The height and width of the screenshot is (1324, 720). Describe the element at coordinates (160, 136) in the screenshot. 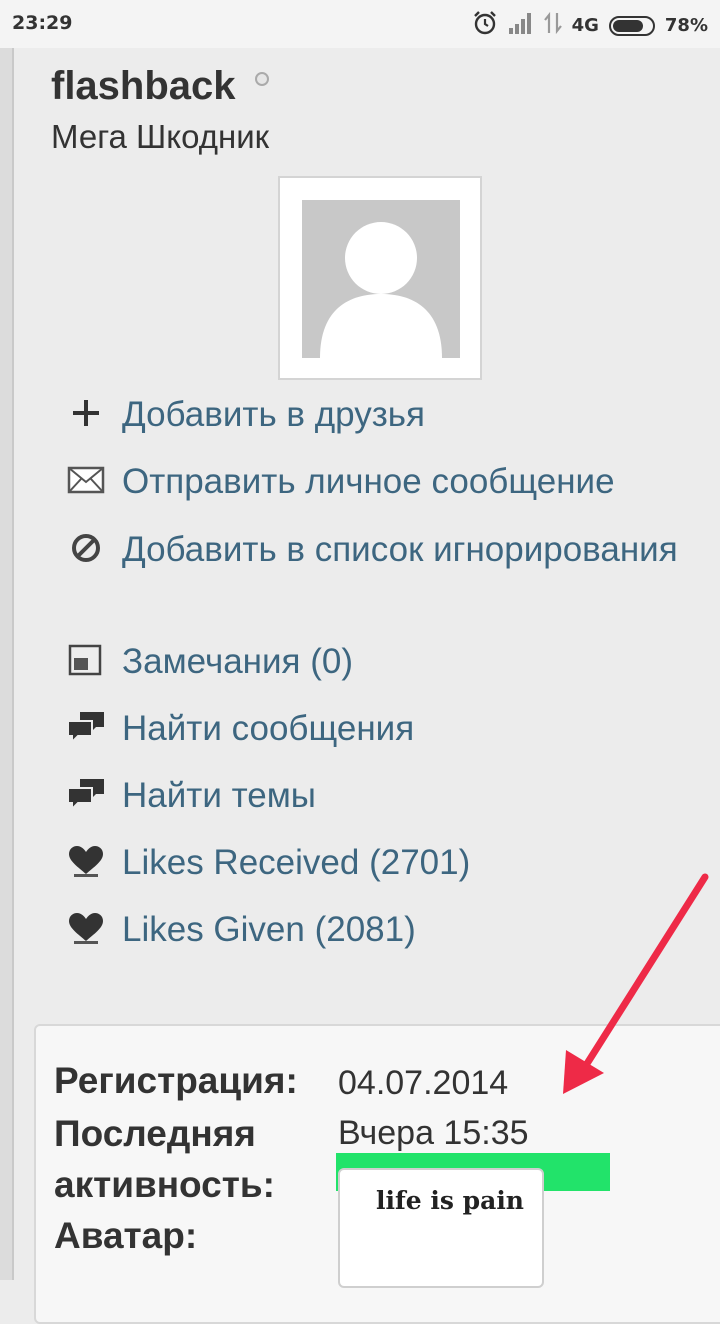

I see `user-title: Мега Шкодник` at that location.